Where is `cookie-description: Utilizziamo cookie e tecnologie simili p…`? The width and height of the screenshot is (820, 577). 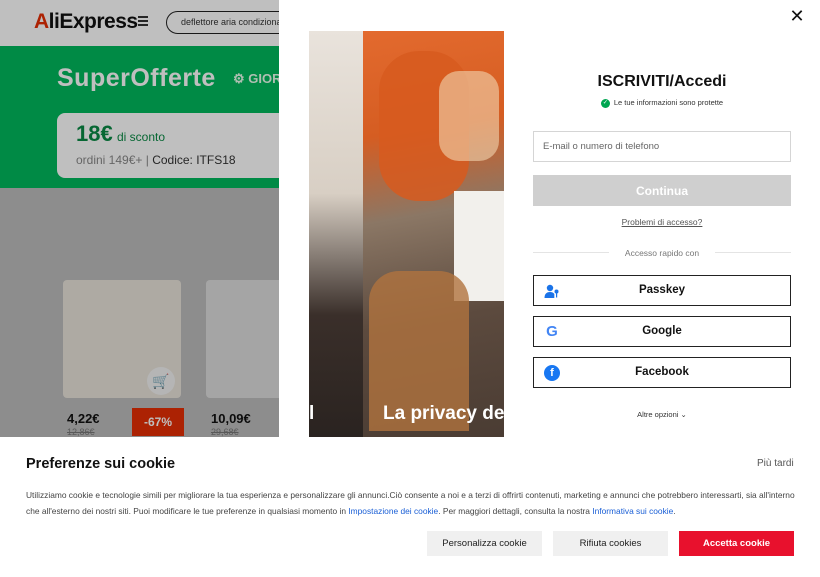 cookie-description: Utilizziamo cookie e tecnologie simili p… is located at coordinates (411, 503).